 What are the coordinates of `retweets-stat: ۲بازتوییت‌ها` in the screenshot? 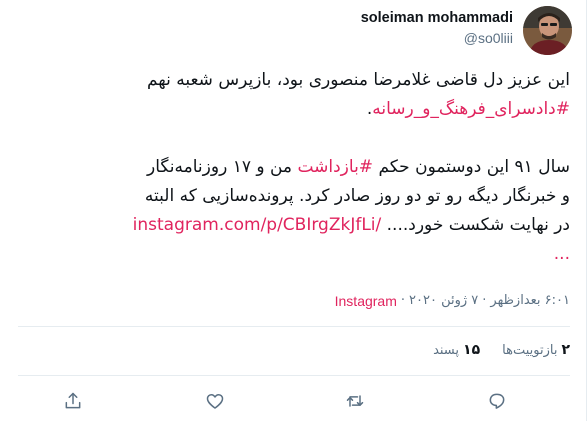 It's located at (536, 350).